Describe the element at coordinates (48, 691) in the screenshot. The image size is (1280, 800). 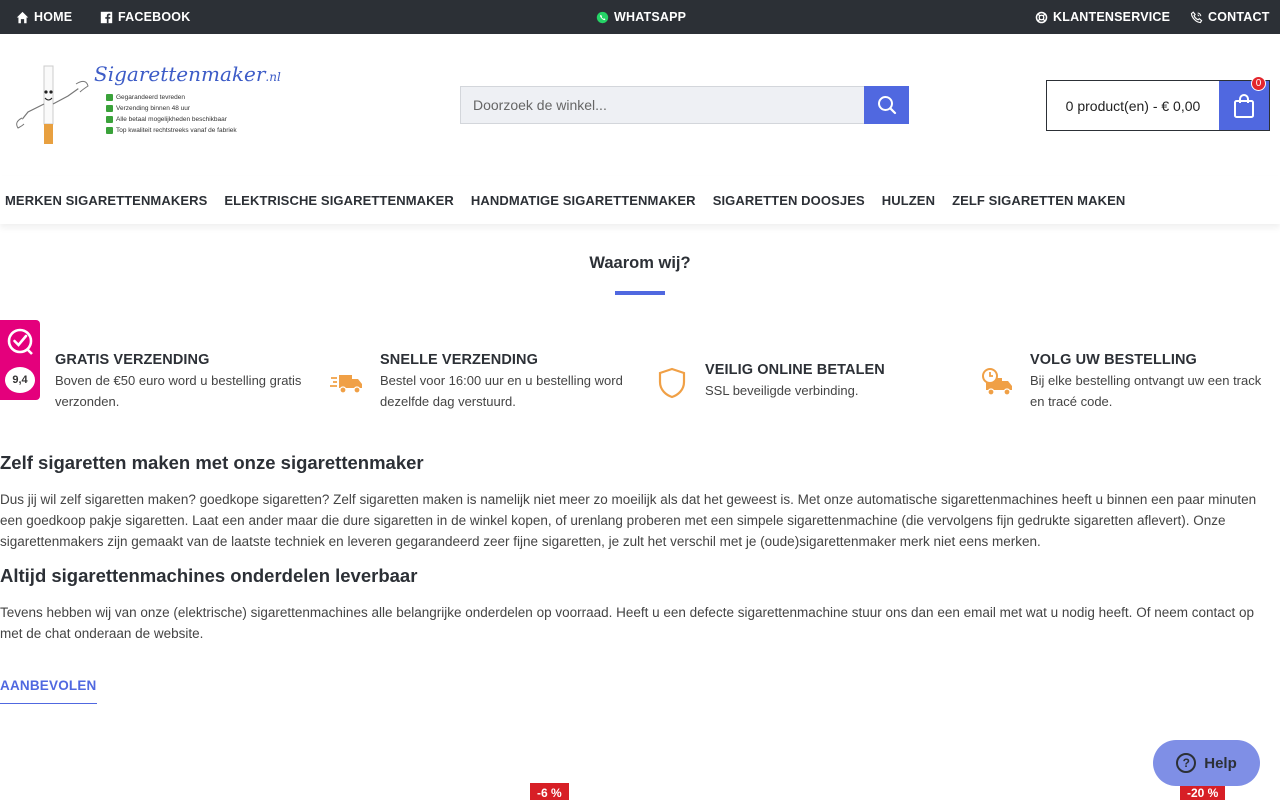
I see `tab-recommended: AANBEVOLEN` at that location.